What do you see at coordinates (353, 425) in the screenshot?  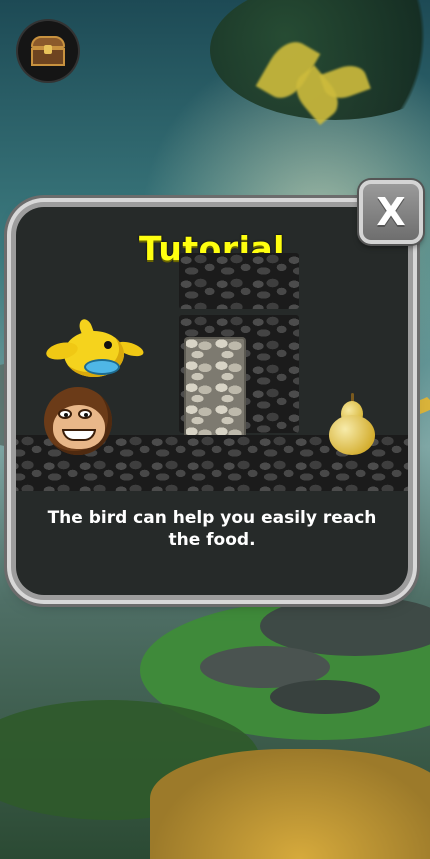 I see `pear-food-icon` at bounding box center [353, 425].